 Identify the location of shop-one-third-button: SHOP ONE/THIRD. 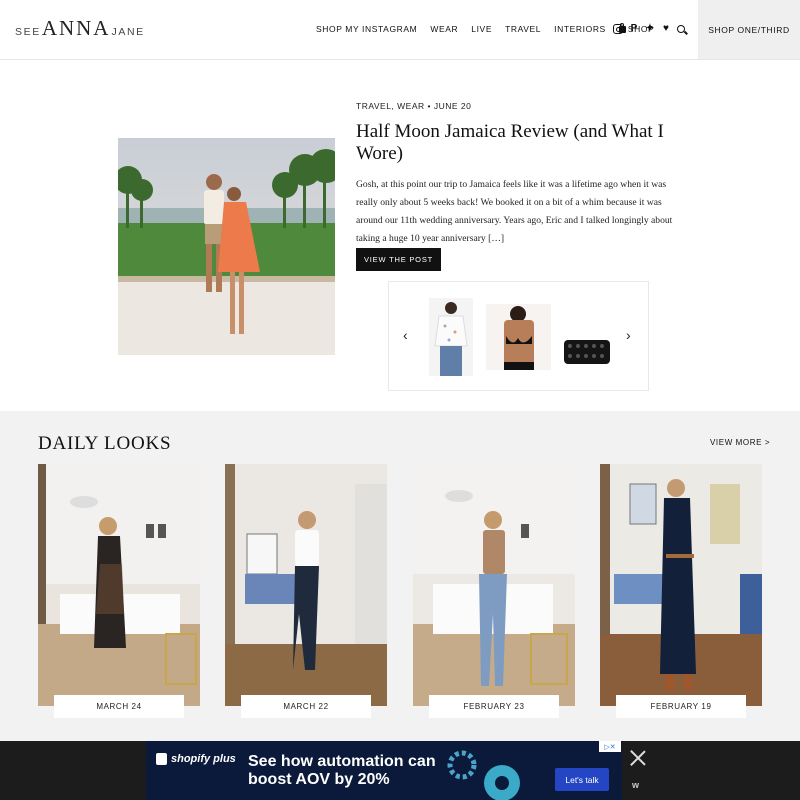
(749, 29).